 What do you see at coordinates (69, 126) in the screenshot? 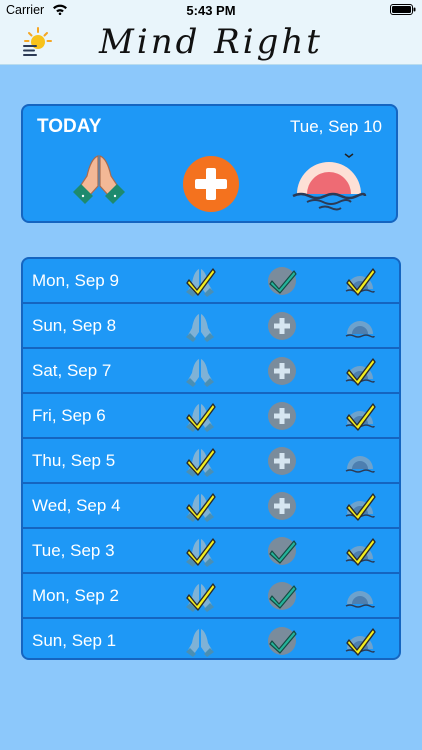
I see `today-label: TODAY` at bounding box center [69, 126].